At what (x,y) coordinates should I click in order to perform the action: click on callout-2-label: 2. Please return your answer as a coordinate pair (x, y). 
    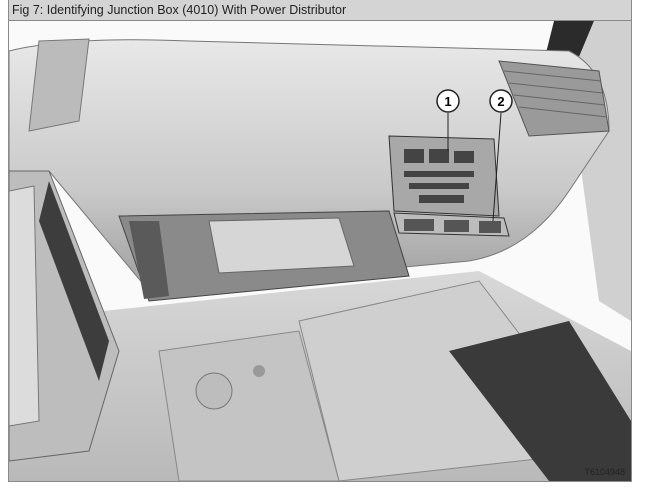
    Looking at the image, I should click on (500, 101).